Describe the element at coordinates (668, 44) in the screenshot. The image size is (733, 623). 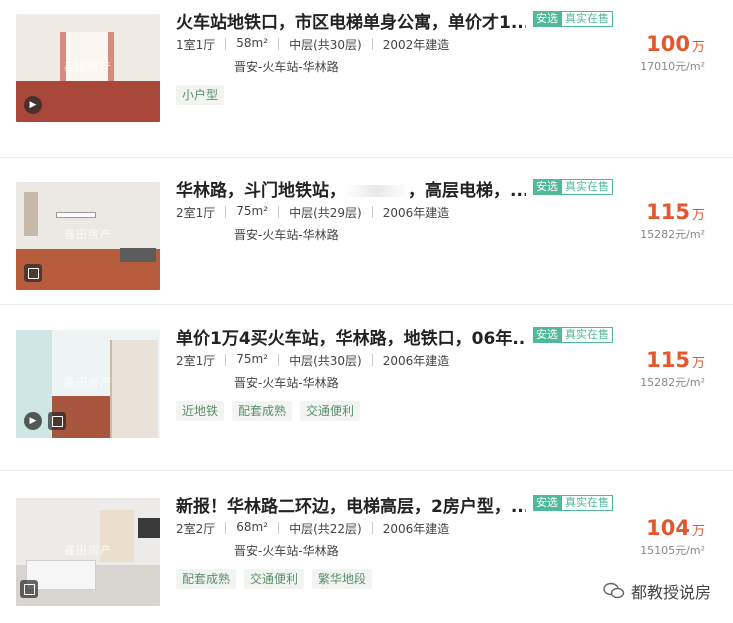
I see `total-price: 100` at that location.